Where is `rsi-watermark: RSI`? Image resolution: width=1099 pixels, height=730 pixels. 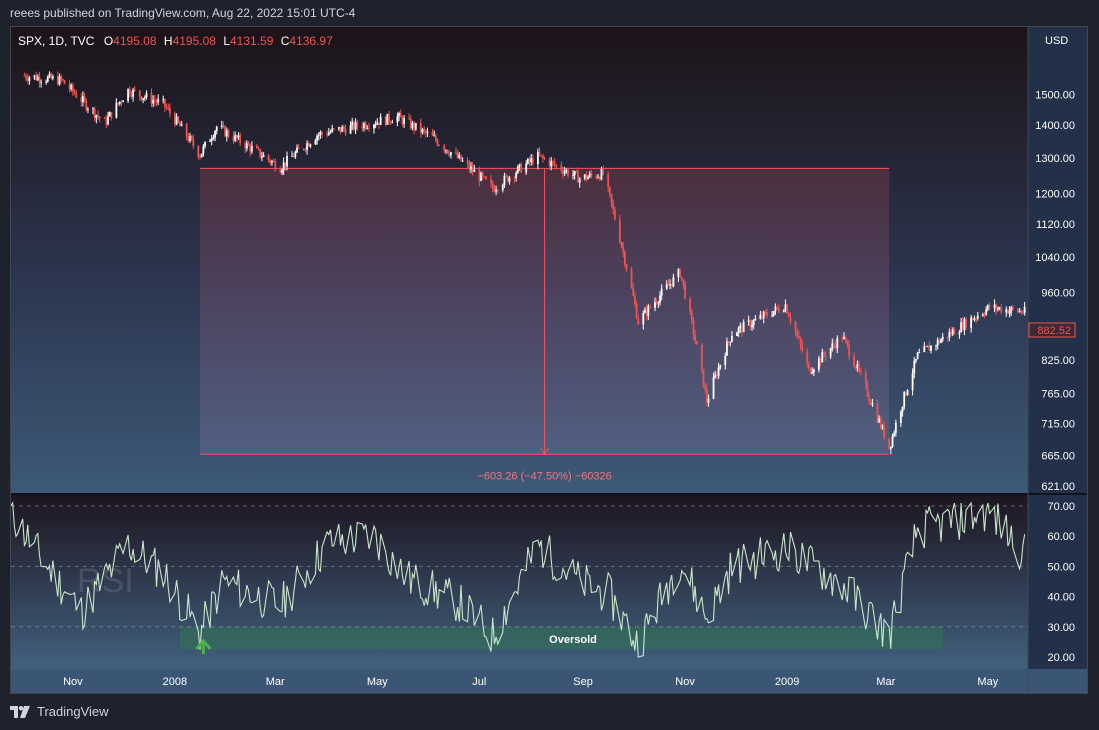
rsi-watermark: RSI is located at coordinates (105, 581).